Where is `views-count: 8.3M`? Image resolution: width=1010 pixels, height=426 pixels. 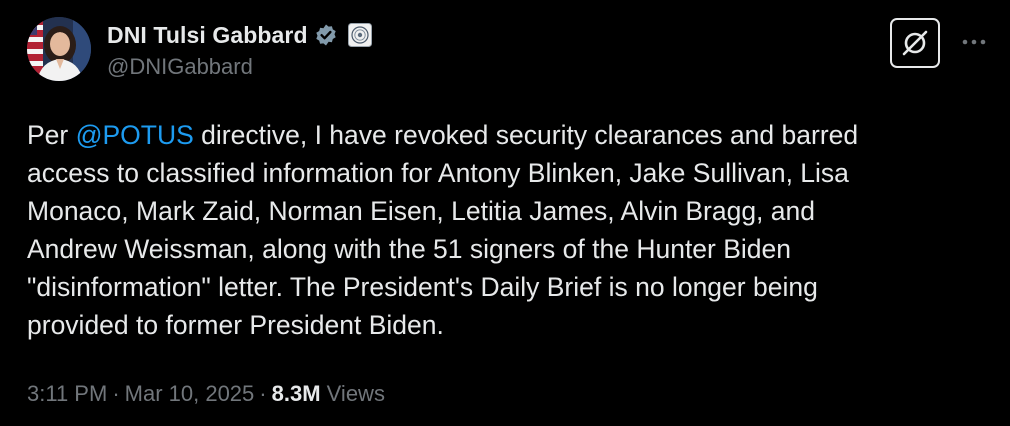 views-count: 8.3M is located at coordinates (296, 393).